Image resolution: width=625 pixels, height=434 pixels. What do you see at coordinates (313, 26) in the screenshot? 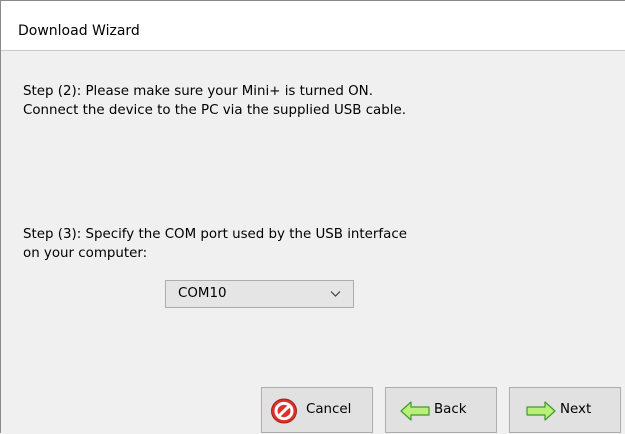
I see `wizard-header: Download Wizard` at bounding box center [313, 26].